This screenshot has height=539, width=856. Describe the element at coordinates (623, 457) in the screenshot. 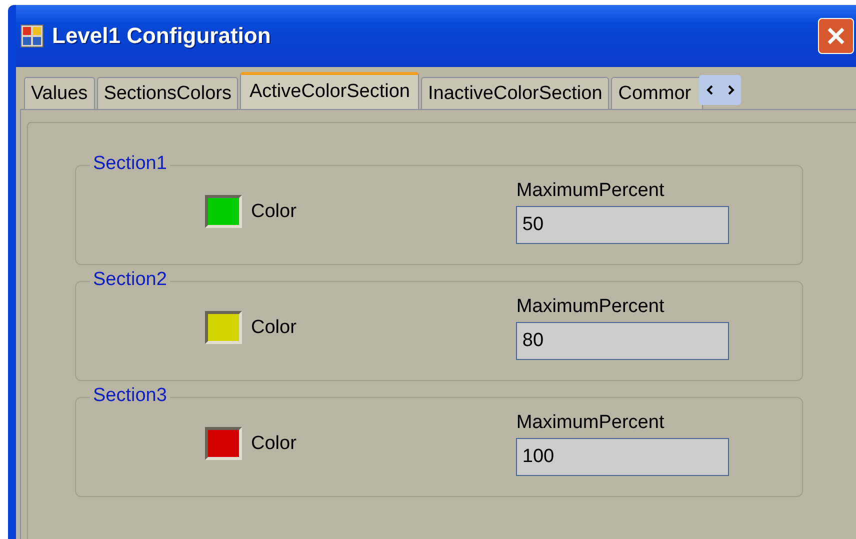

I see `maximum-percent-field: 100` at that location.